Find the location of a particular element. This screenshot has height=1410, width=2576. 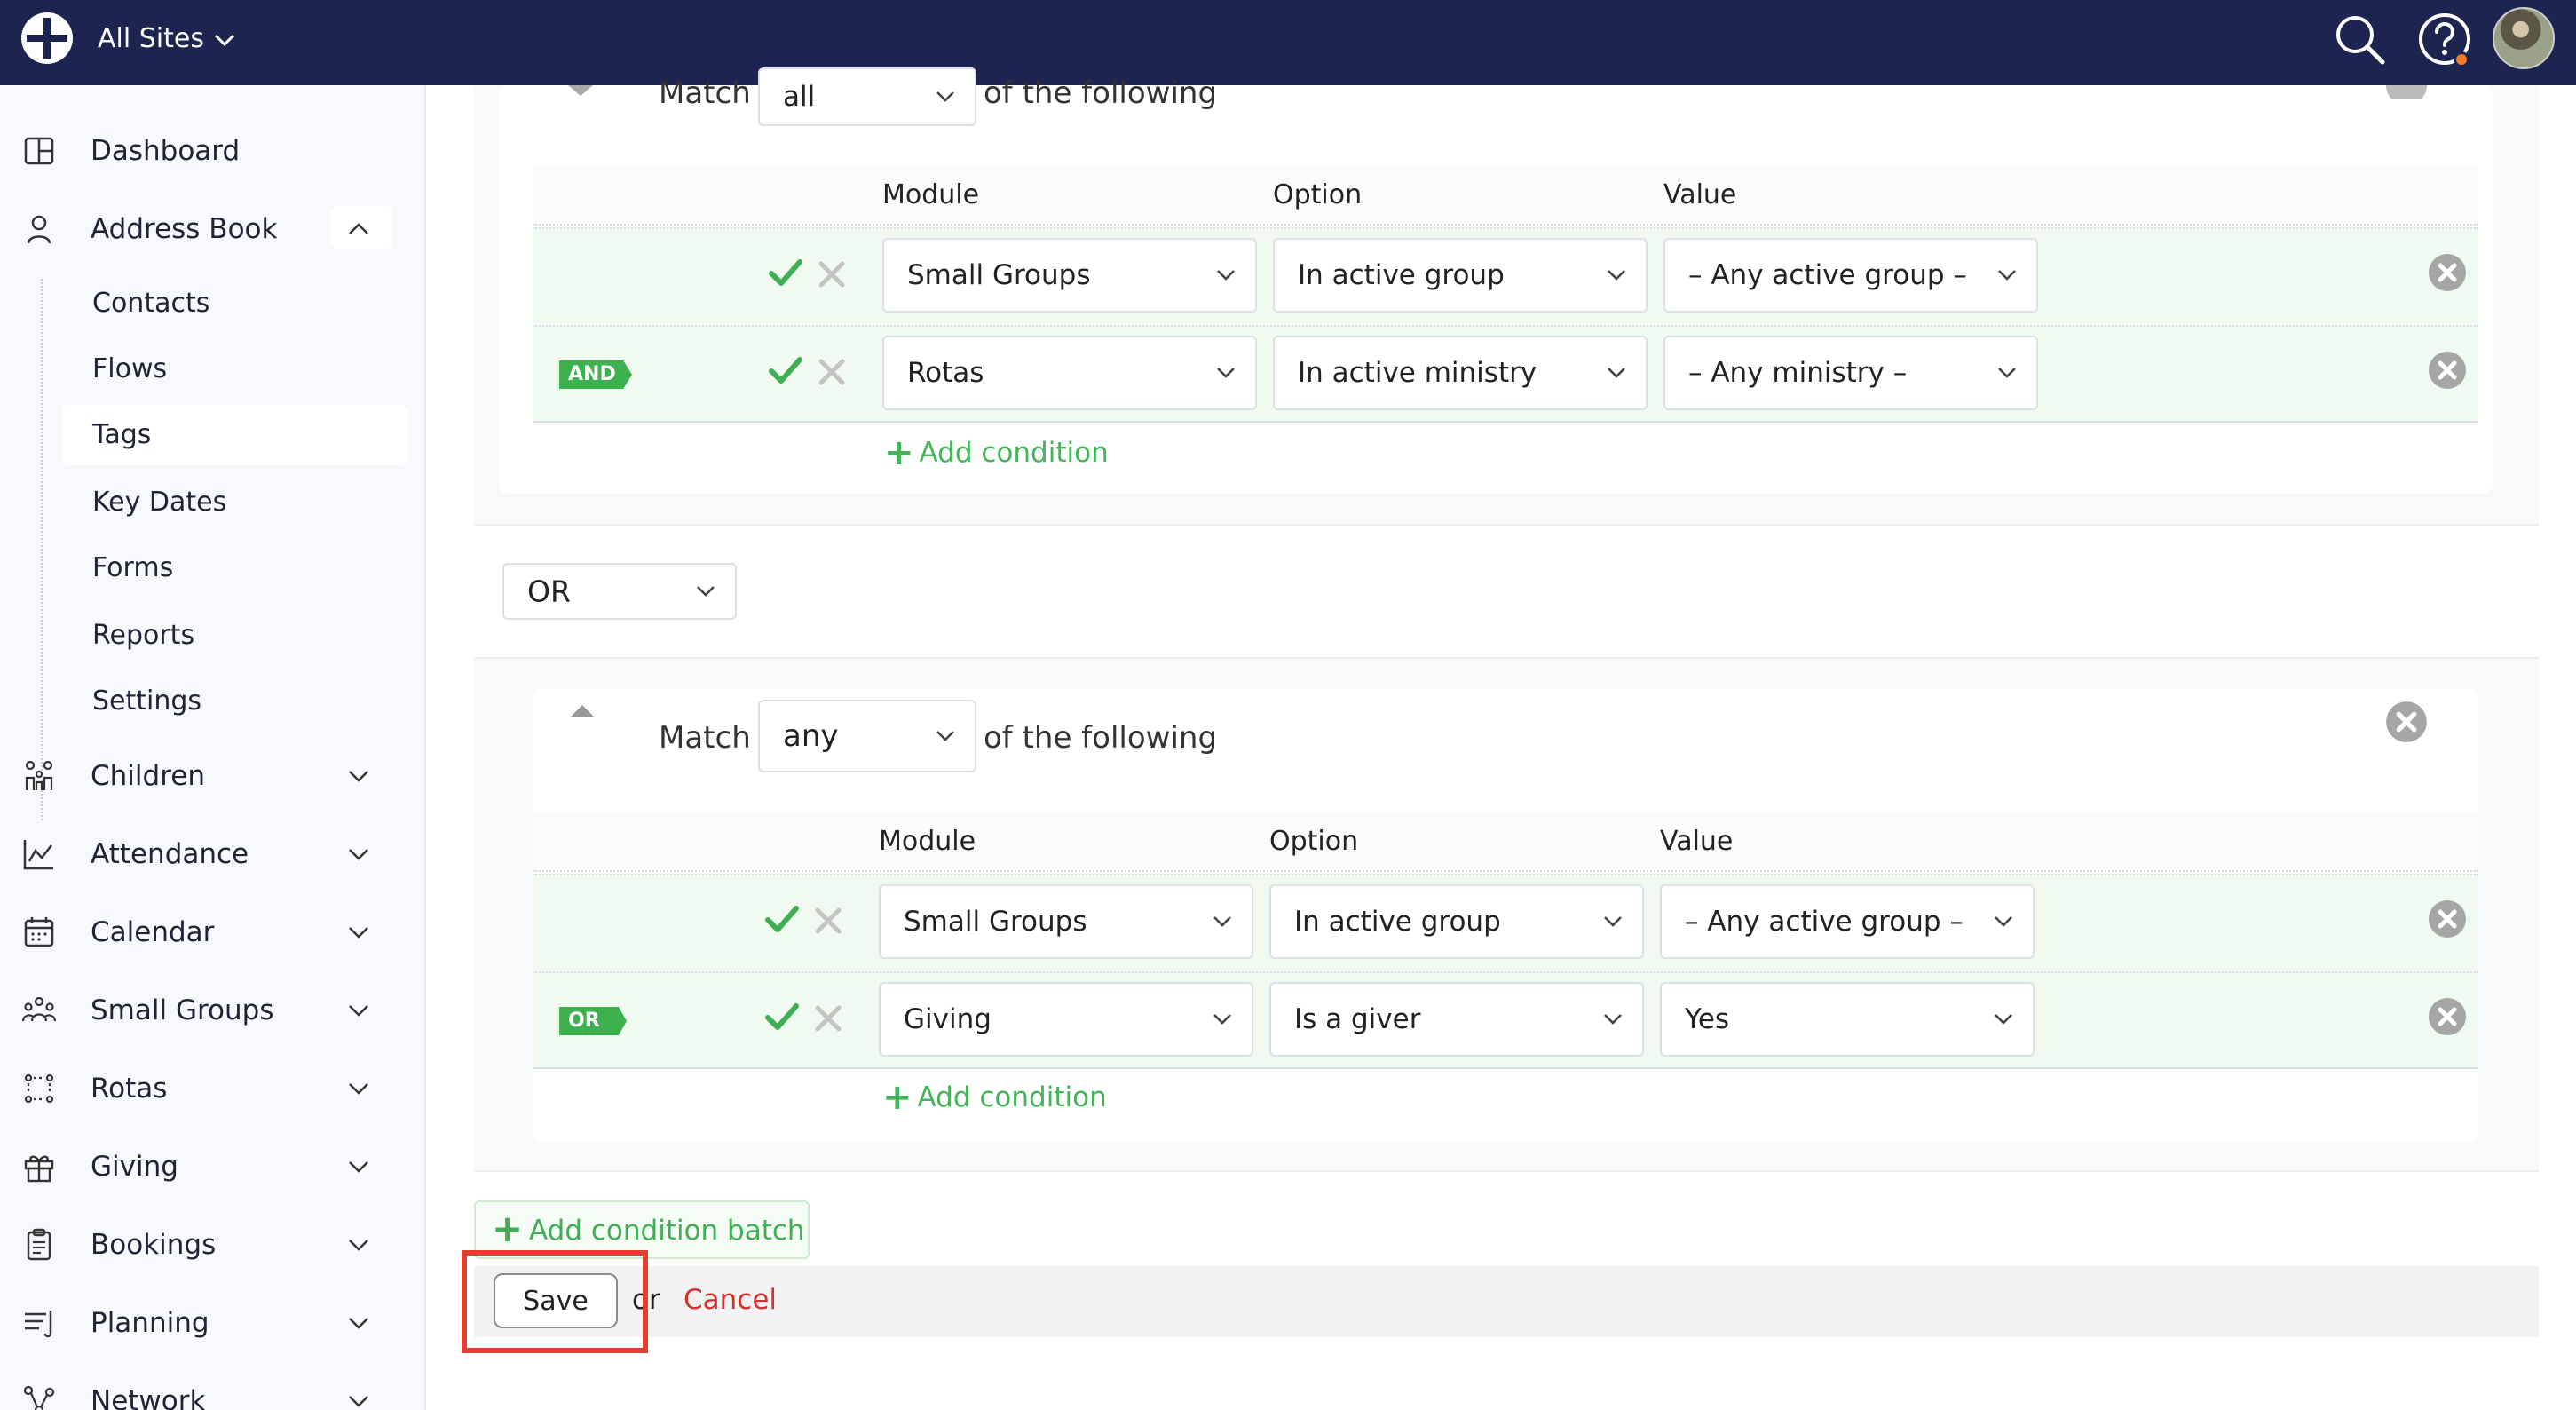

sidebar-item-label: Dashboard is located at coordinates (166, 151).